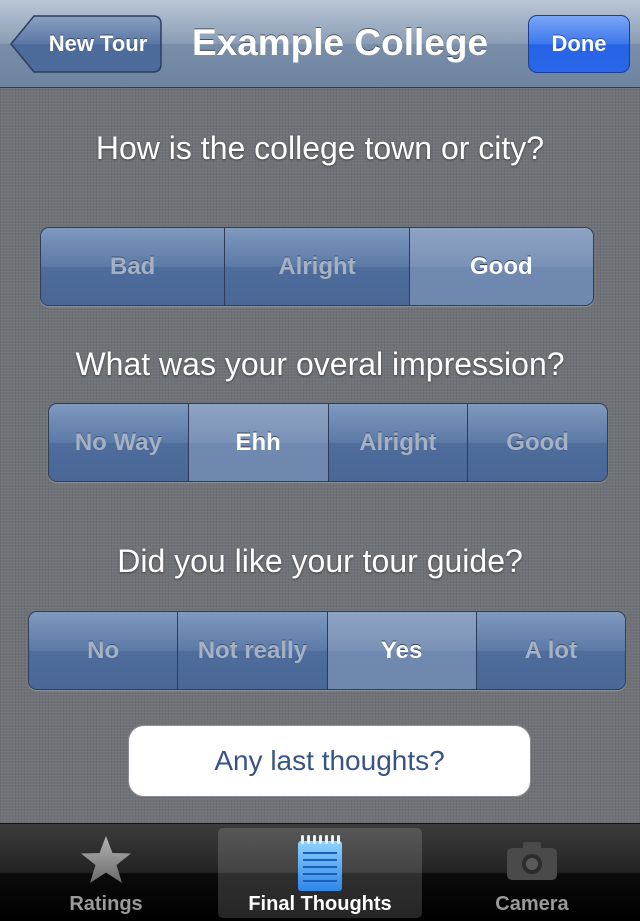  I want to click on segment-ehh: Ehh, so click(257, 442).